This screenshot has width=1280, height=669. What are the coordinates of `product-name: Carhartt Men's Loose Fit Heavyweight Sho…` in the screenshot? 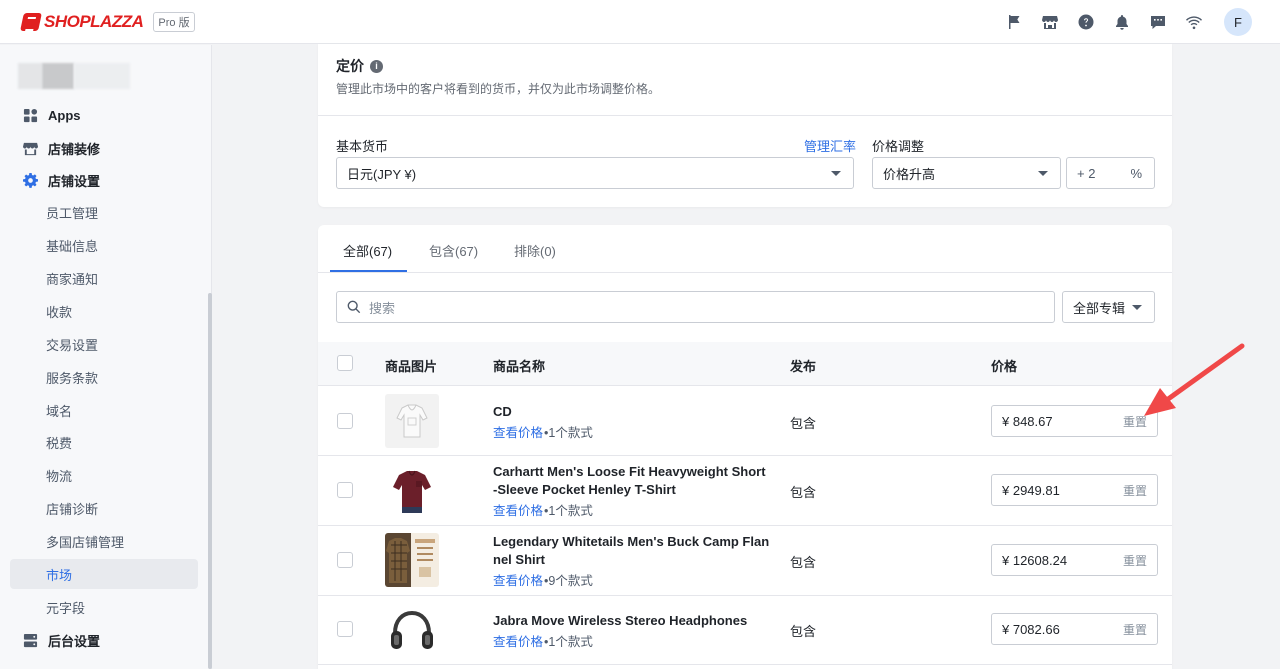 It's located at (629, 480).